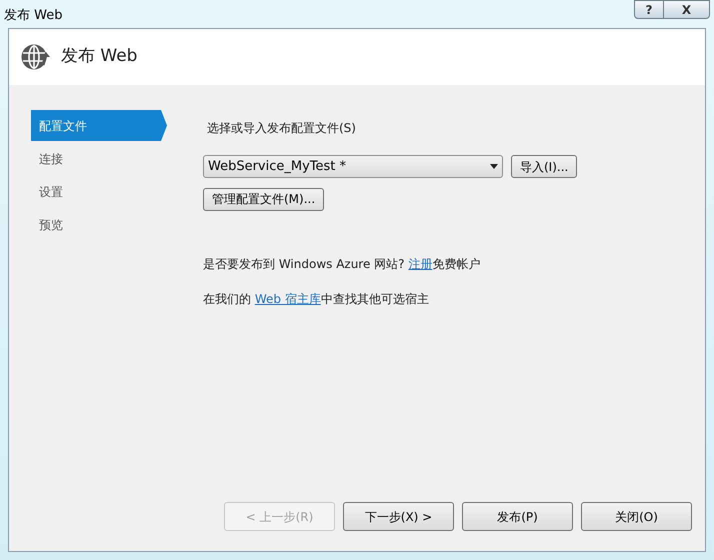  What do you see at coordinates (99, 158) in the screenshot?
I see `sidebar-item: 连接` at bounding box center [99, 158].